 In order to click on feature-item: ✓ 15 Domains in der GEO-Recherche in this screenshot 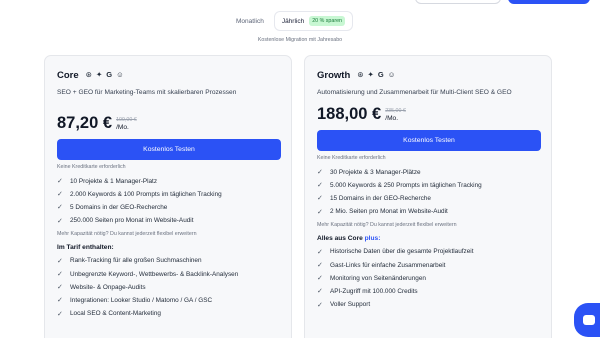, I will do `click(374, 198)`.